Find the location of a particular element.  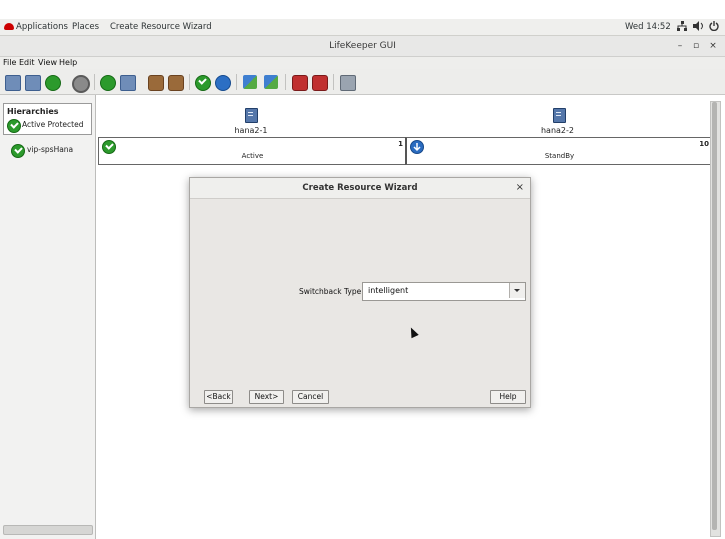

hierarchies-label: Hierarchies is located at coordinates (33, 111).